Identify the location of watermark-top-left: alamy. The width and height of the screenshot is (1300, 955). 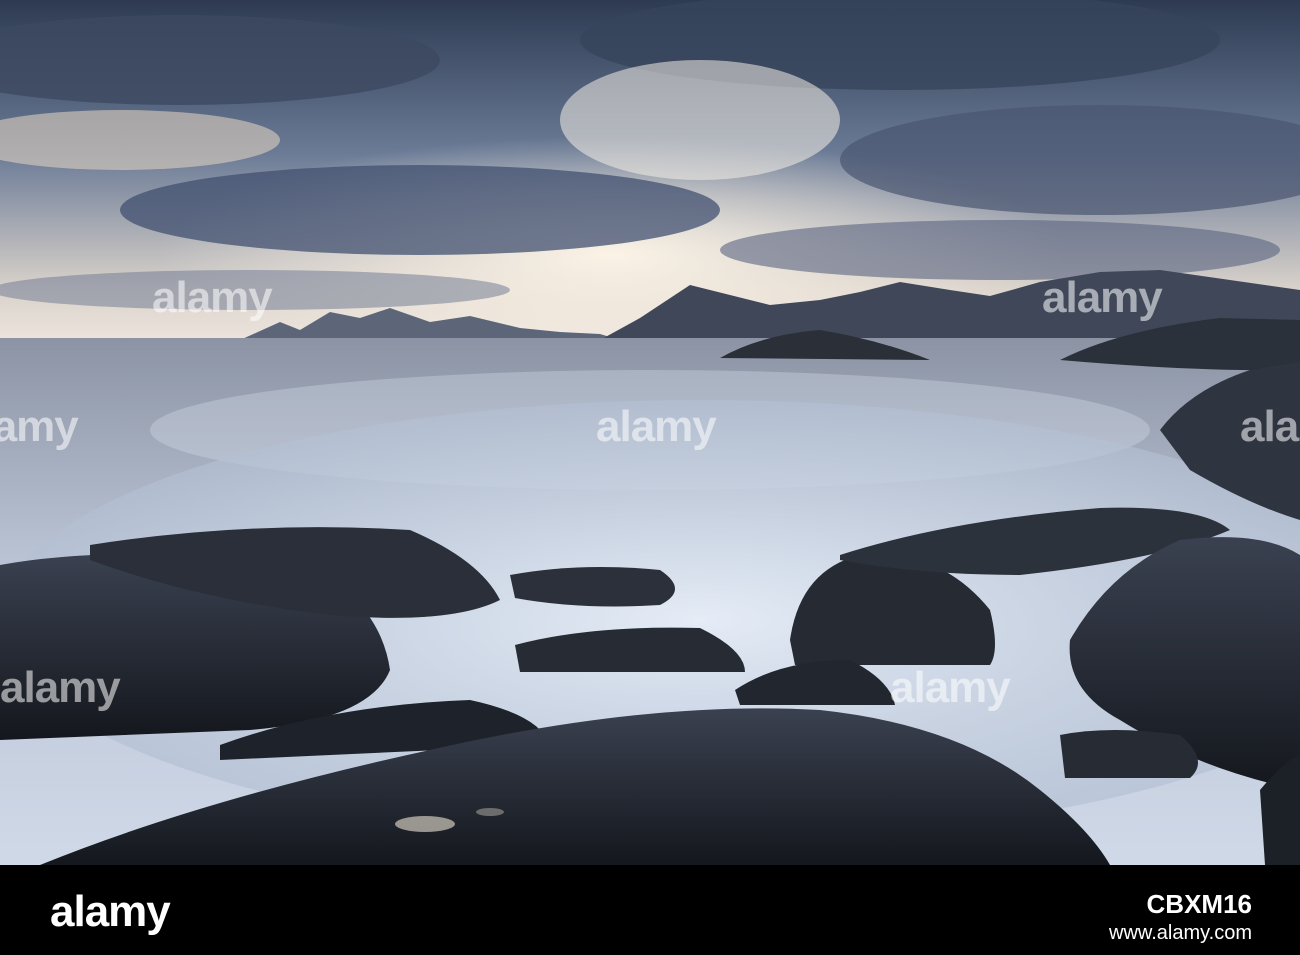
(212, 297).